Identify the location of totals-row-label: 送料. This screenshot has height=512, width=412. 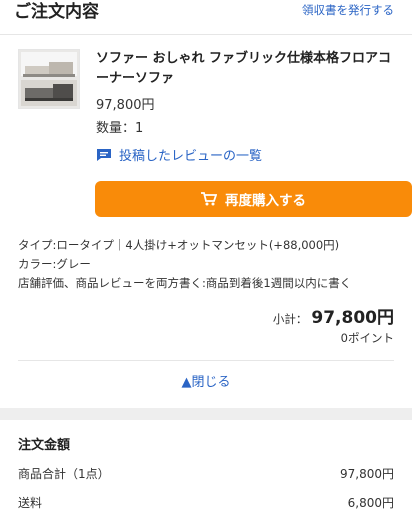
(30, 503).